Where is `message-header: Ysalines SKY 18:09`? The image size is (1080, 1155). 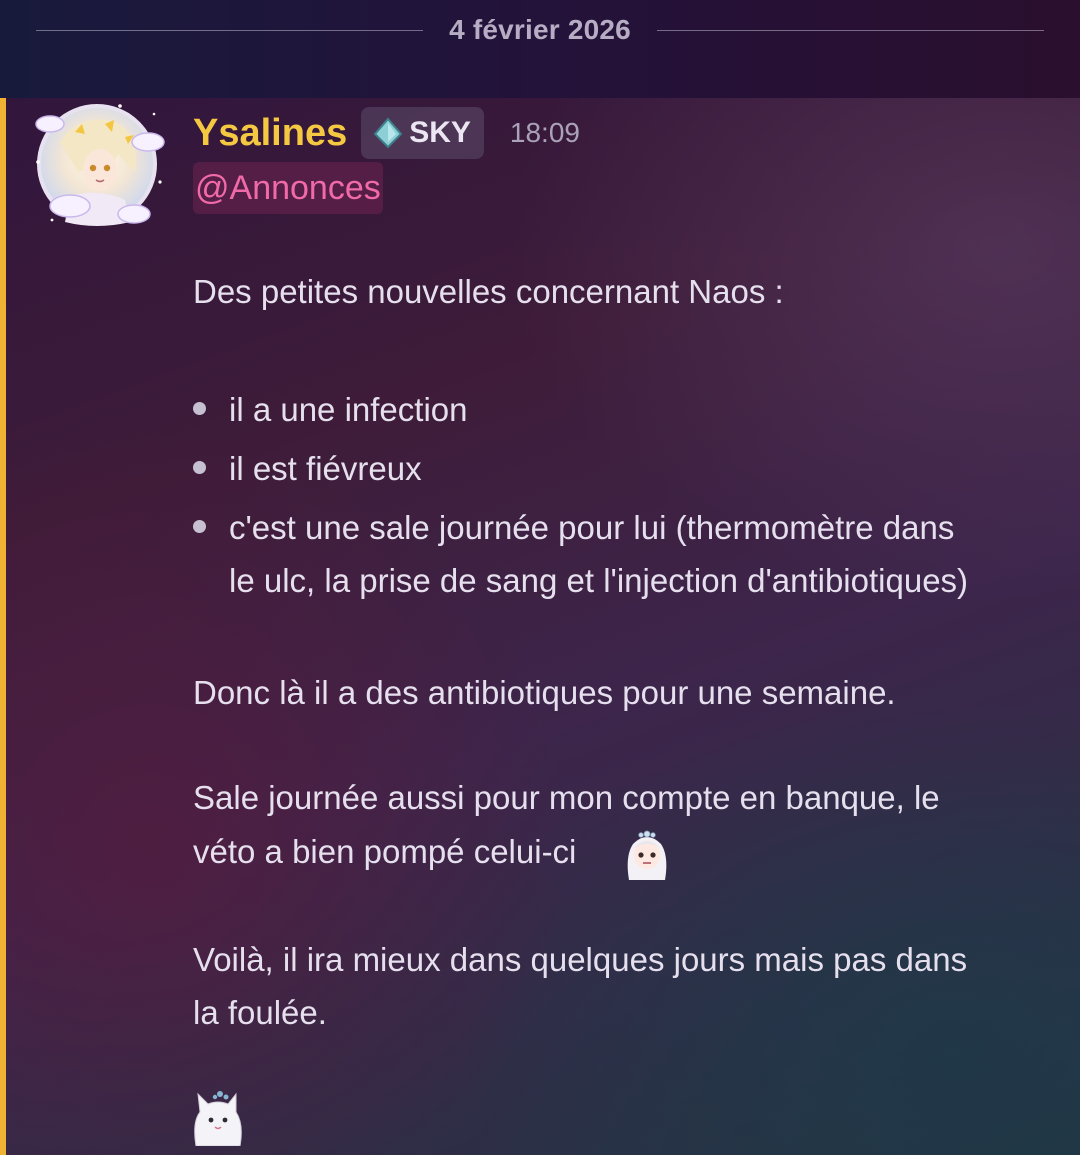
message-header: Ysalines SKY 18:09 is located at coordinates (386, 133).